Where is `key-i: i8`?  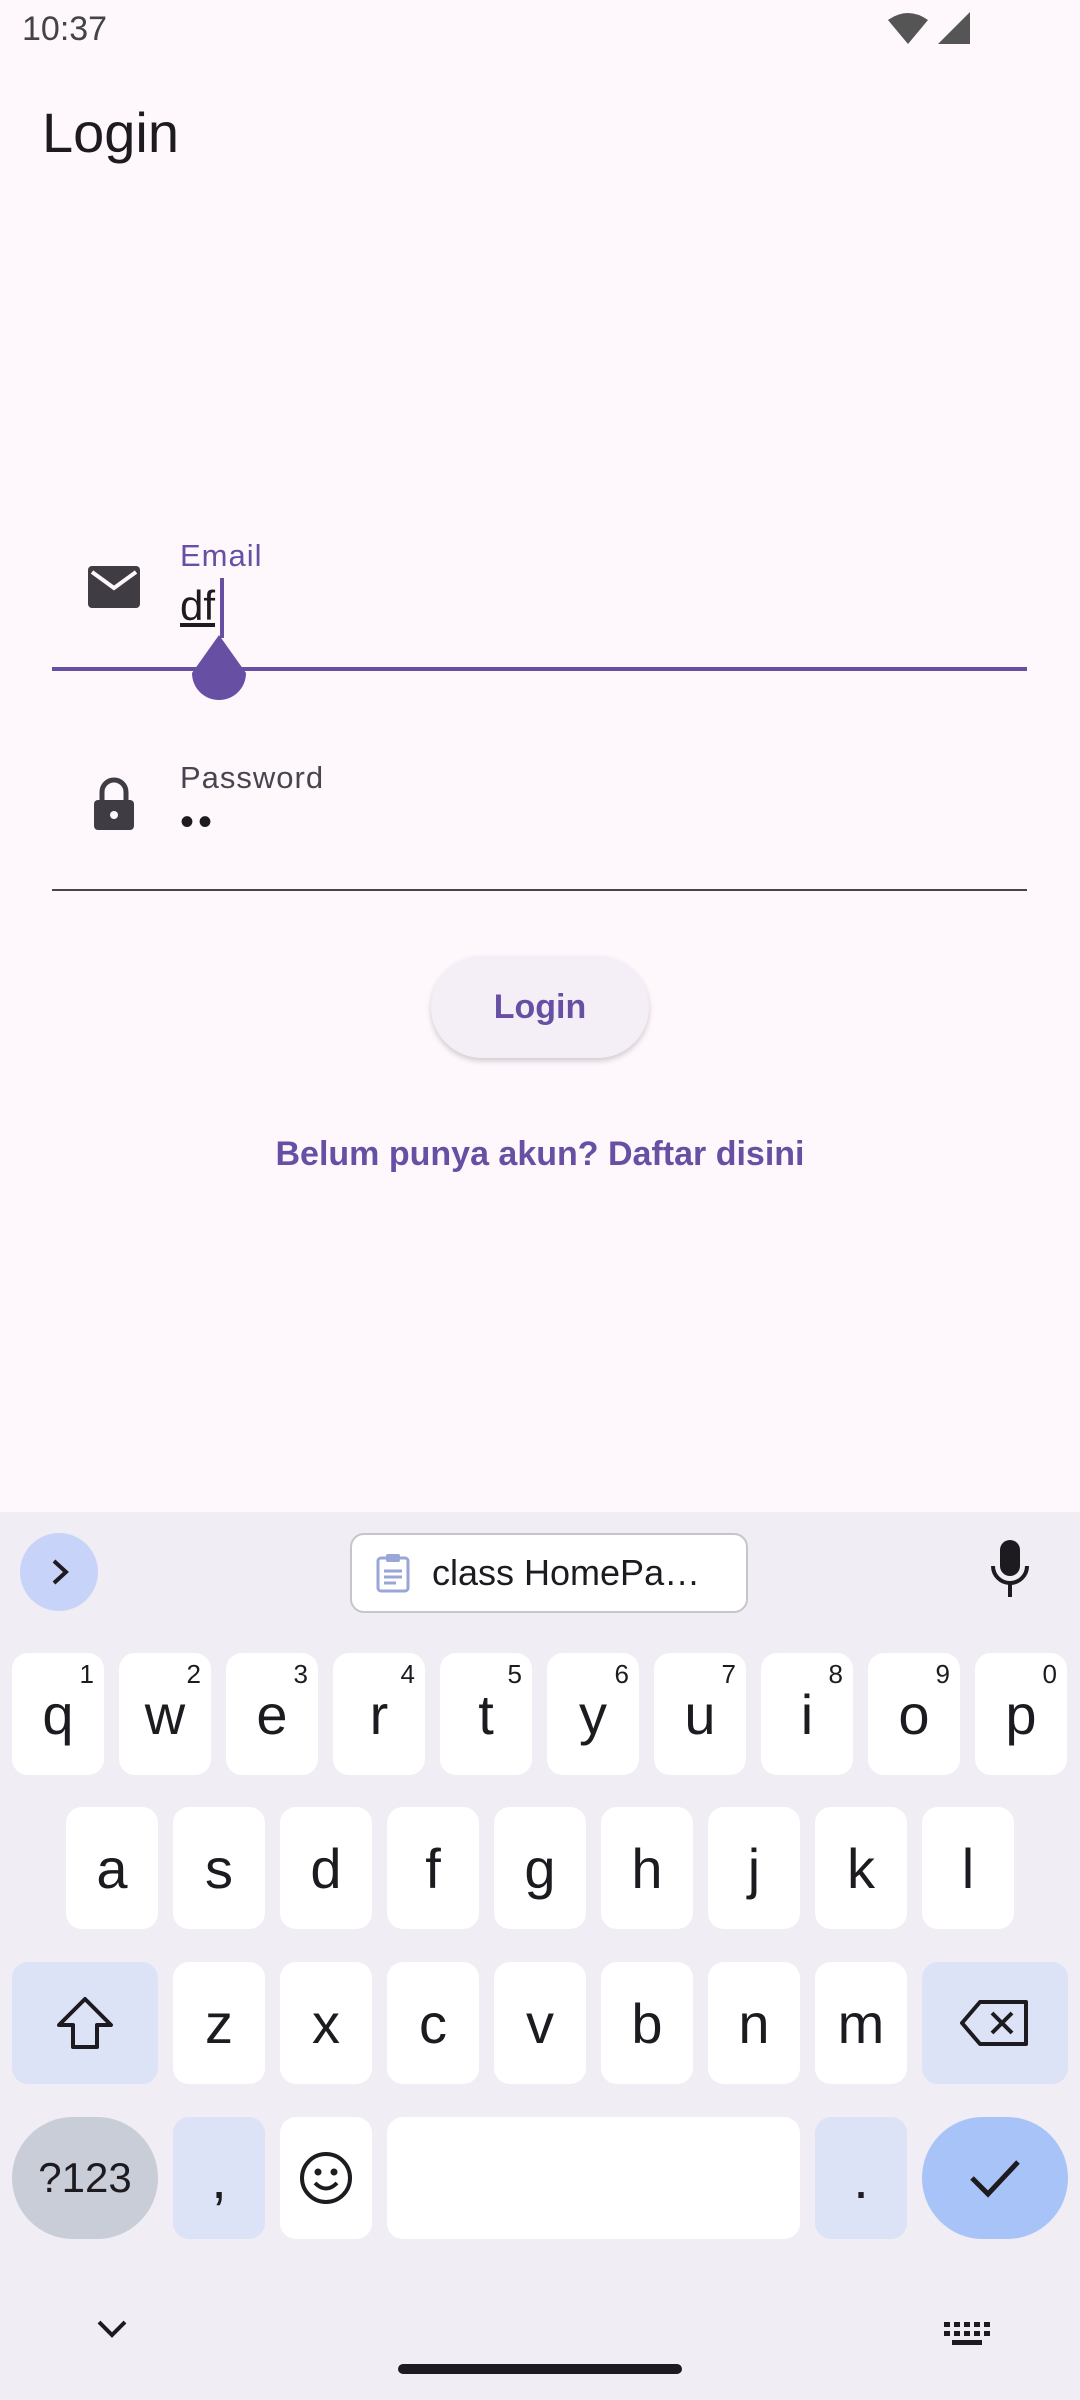
key-i: i8 is located at coordinates (807, 1714).